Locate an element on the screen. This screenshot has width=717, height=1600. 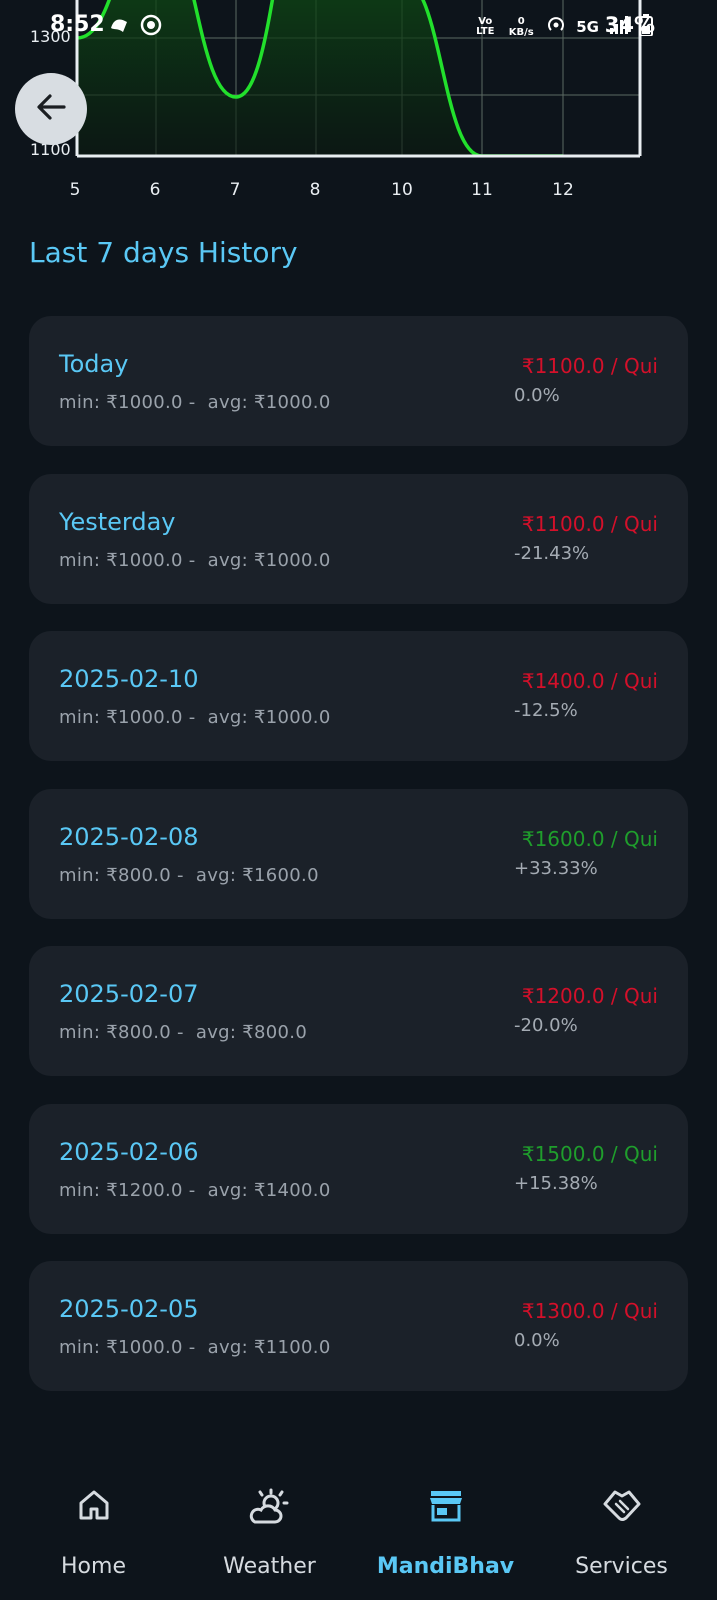
history-avg: avg: ₹1600.0 is located at coordinates (257, 875).